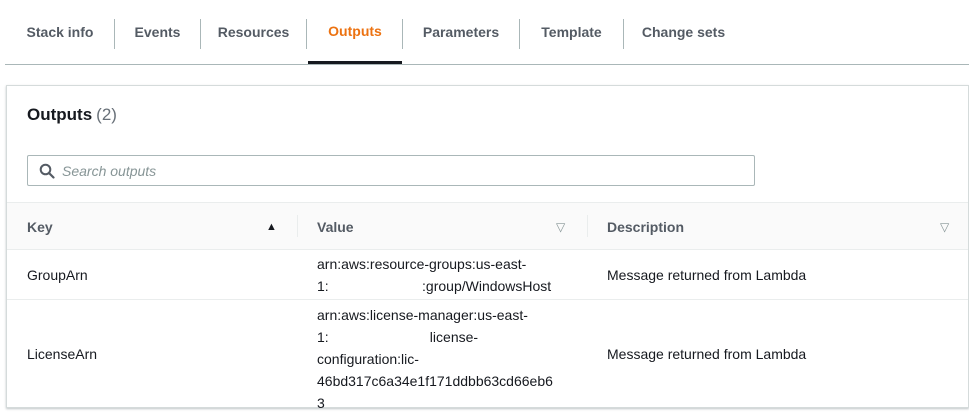  I want to click on output-count: (2), so click(106, 114).